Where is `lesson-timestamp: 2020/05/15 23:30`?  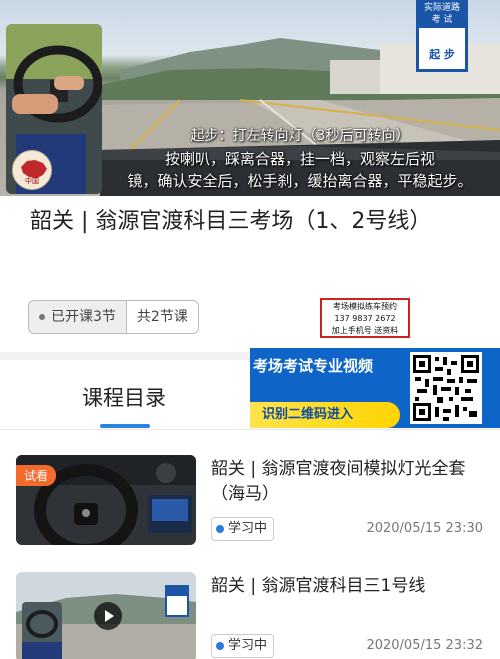 lesson-timestamp: 2020/05/15 23:30 is located at coordinates (424, 528).